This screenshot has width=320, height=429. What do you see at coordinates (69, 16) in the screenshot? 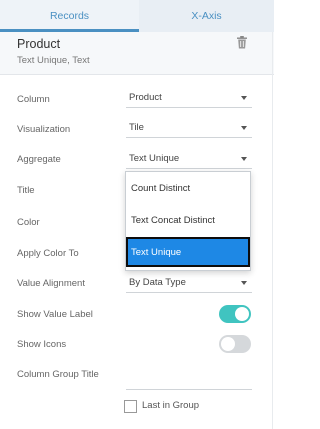
I see `tab-records: Records` at bounding box center [69, 16].